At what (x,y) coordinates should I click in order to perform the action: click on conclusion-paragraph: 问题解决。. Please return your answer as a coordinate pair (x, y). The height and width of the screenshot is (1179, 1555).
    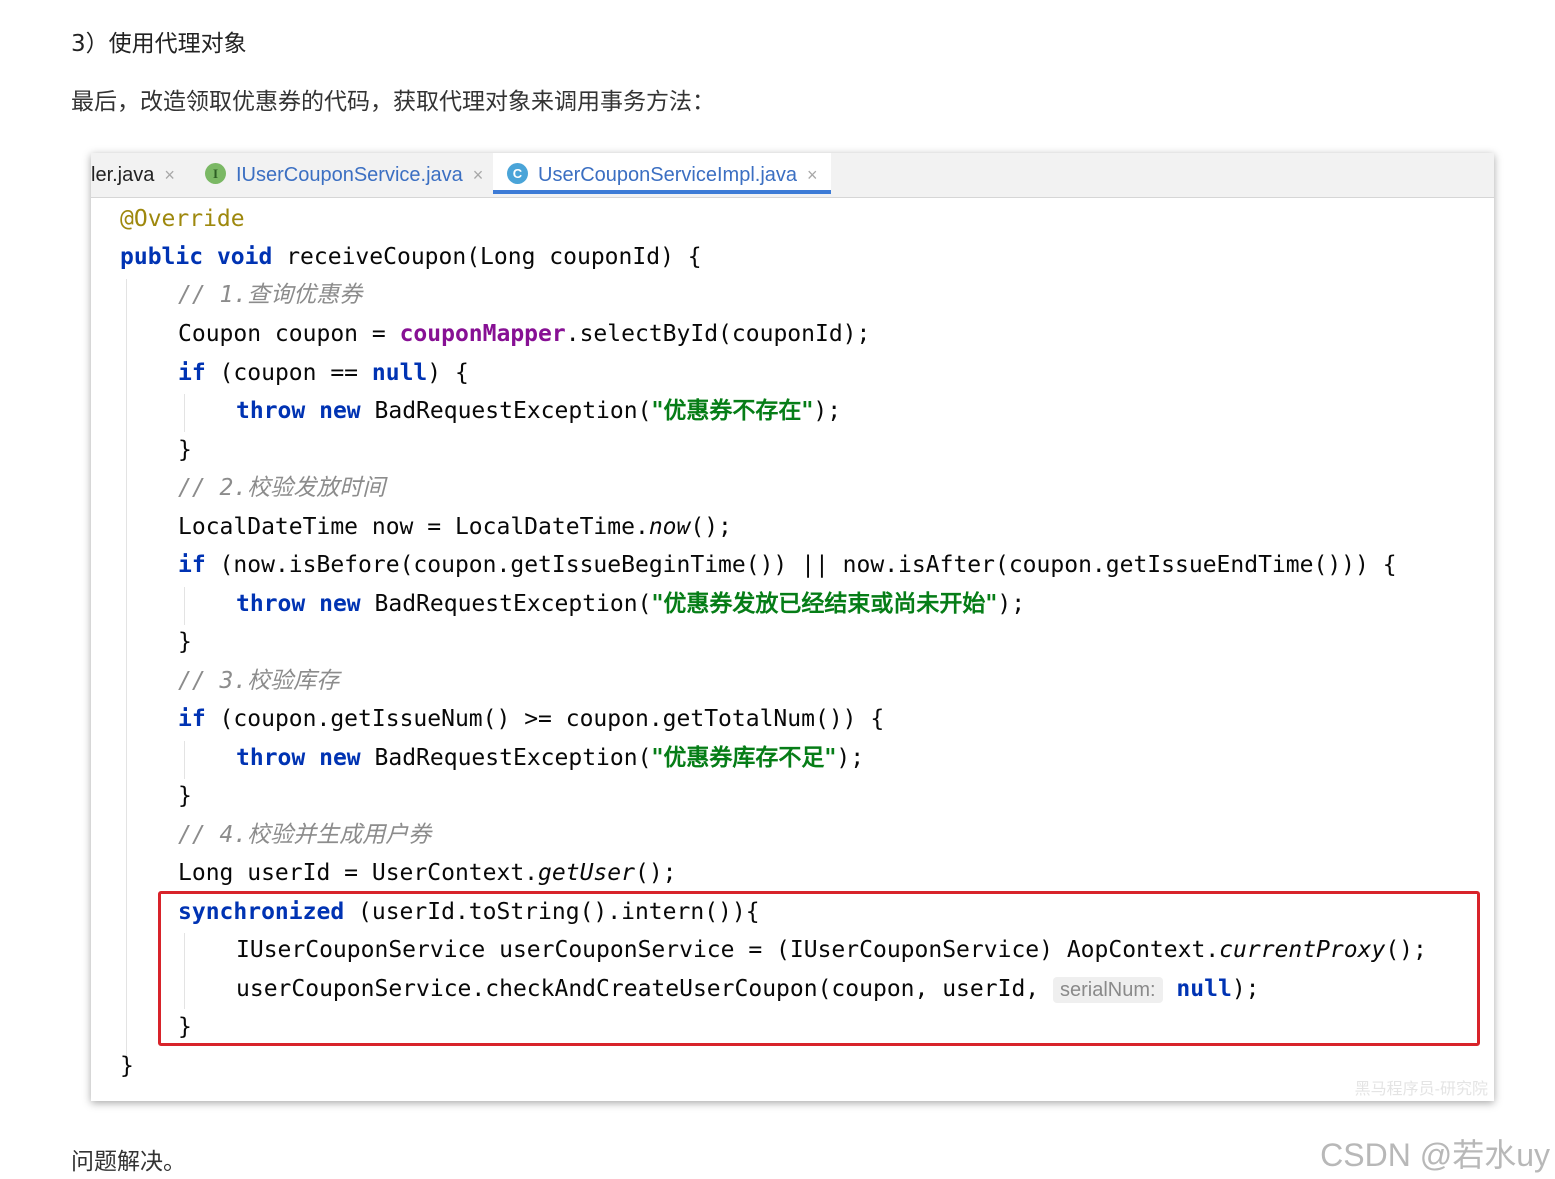
    Looking at the image, I should click on (128, 1162).